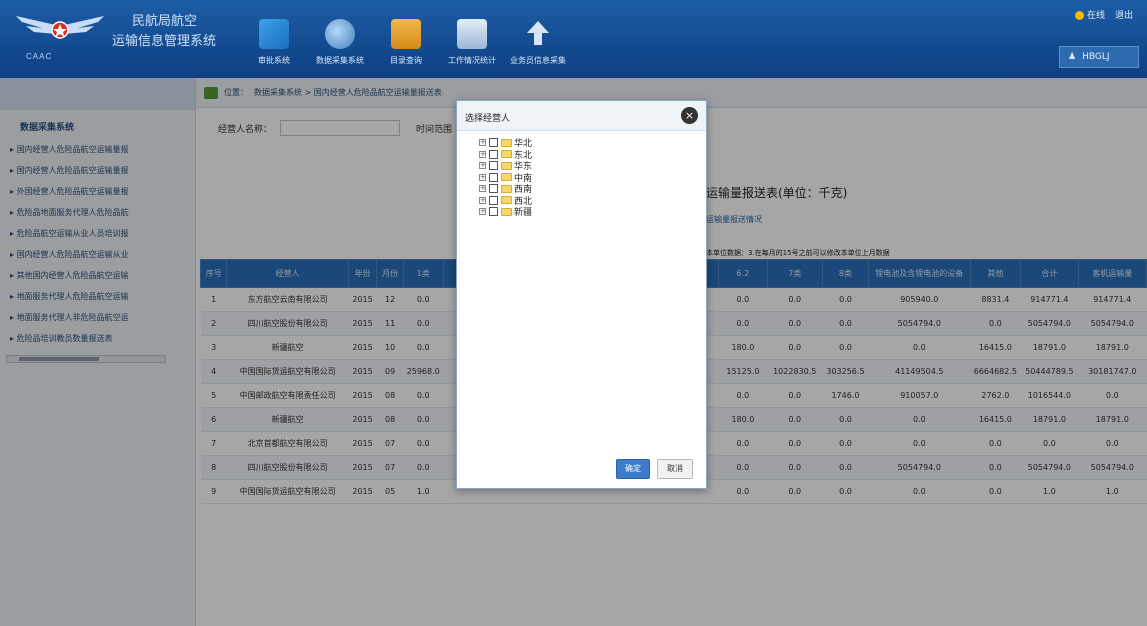  I want to click on tree-node-xinjiang: + 新疆, so click(592, 212).